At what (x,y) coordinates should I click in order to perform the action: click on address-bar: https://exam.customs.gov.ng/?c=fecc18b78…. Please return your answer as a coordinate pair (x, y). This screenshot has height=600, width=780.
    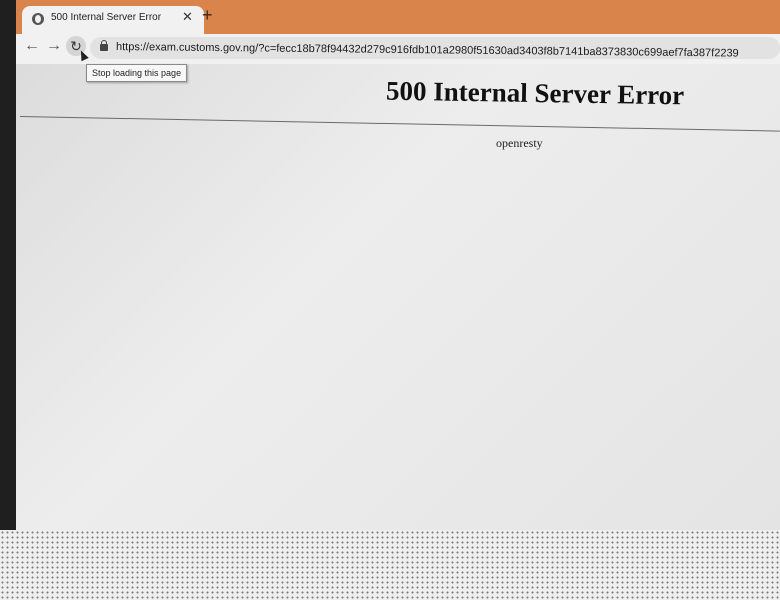
    Looking at the image, I should click on (435, 48).